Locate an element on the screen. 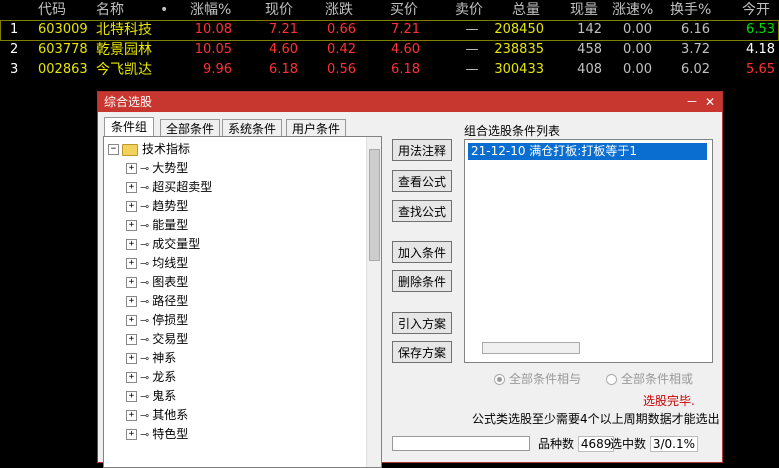 The height and width of the screenshot is (468, 779). add-condition-button: 加入条件 is located at coordinates (422, 252).